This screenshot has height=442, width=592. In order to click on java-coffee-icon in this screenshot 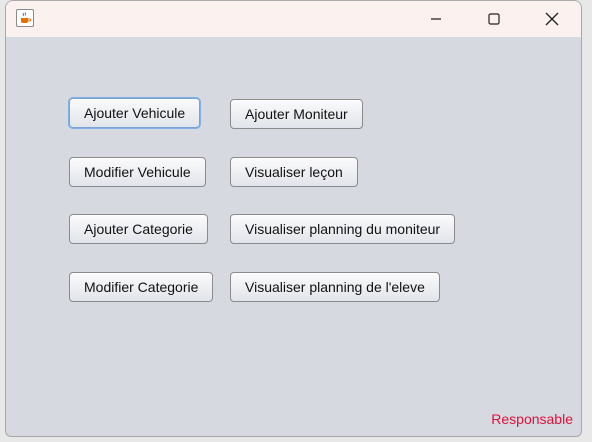, I will do `click(25, 18)`.